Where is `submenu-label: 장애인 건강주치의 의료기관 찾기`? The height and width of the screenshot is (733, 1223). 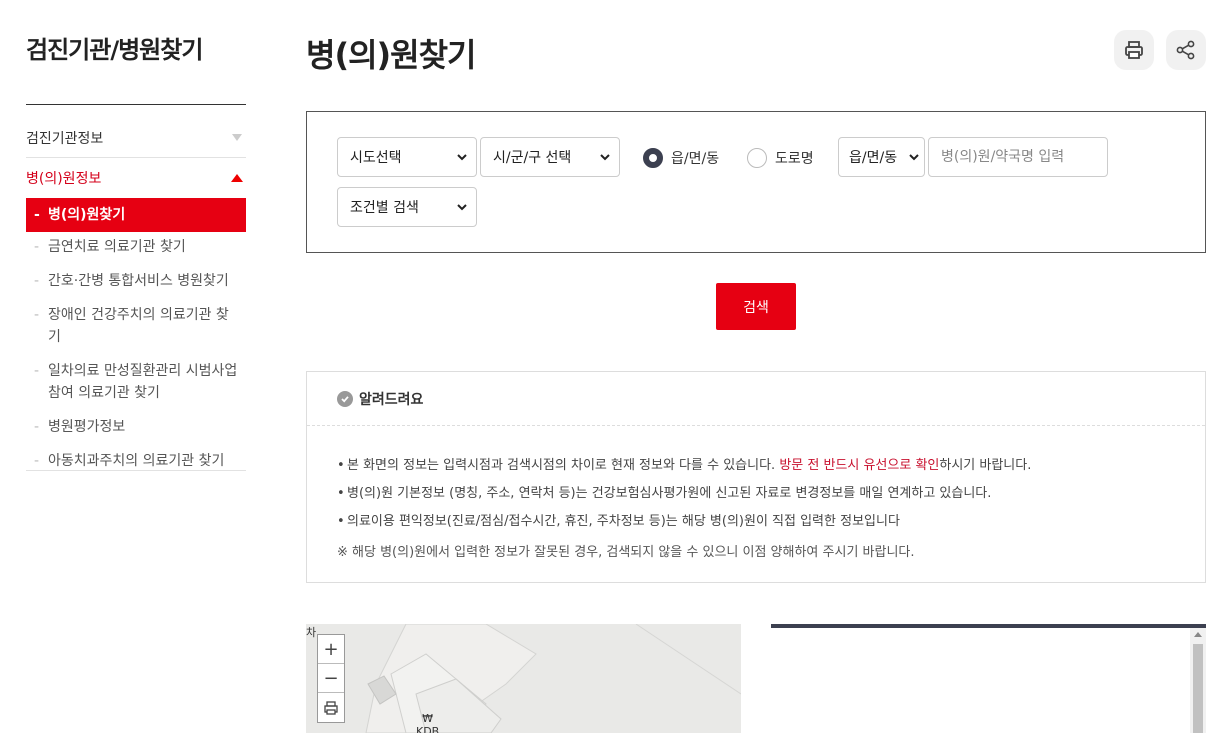 submenu-label: 장애인 건강주치의 의료기관 찾기 is located at coordinates (138, 326).